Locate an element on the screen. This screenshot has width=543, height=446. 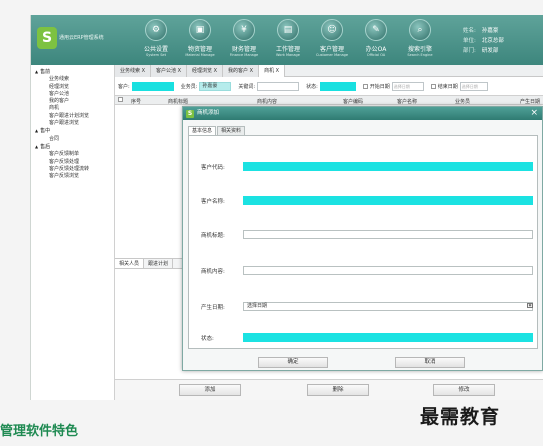
tab-related-files: 相关资料 is located at coordinates (231, 130).